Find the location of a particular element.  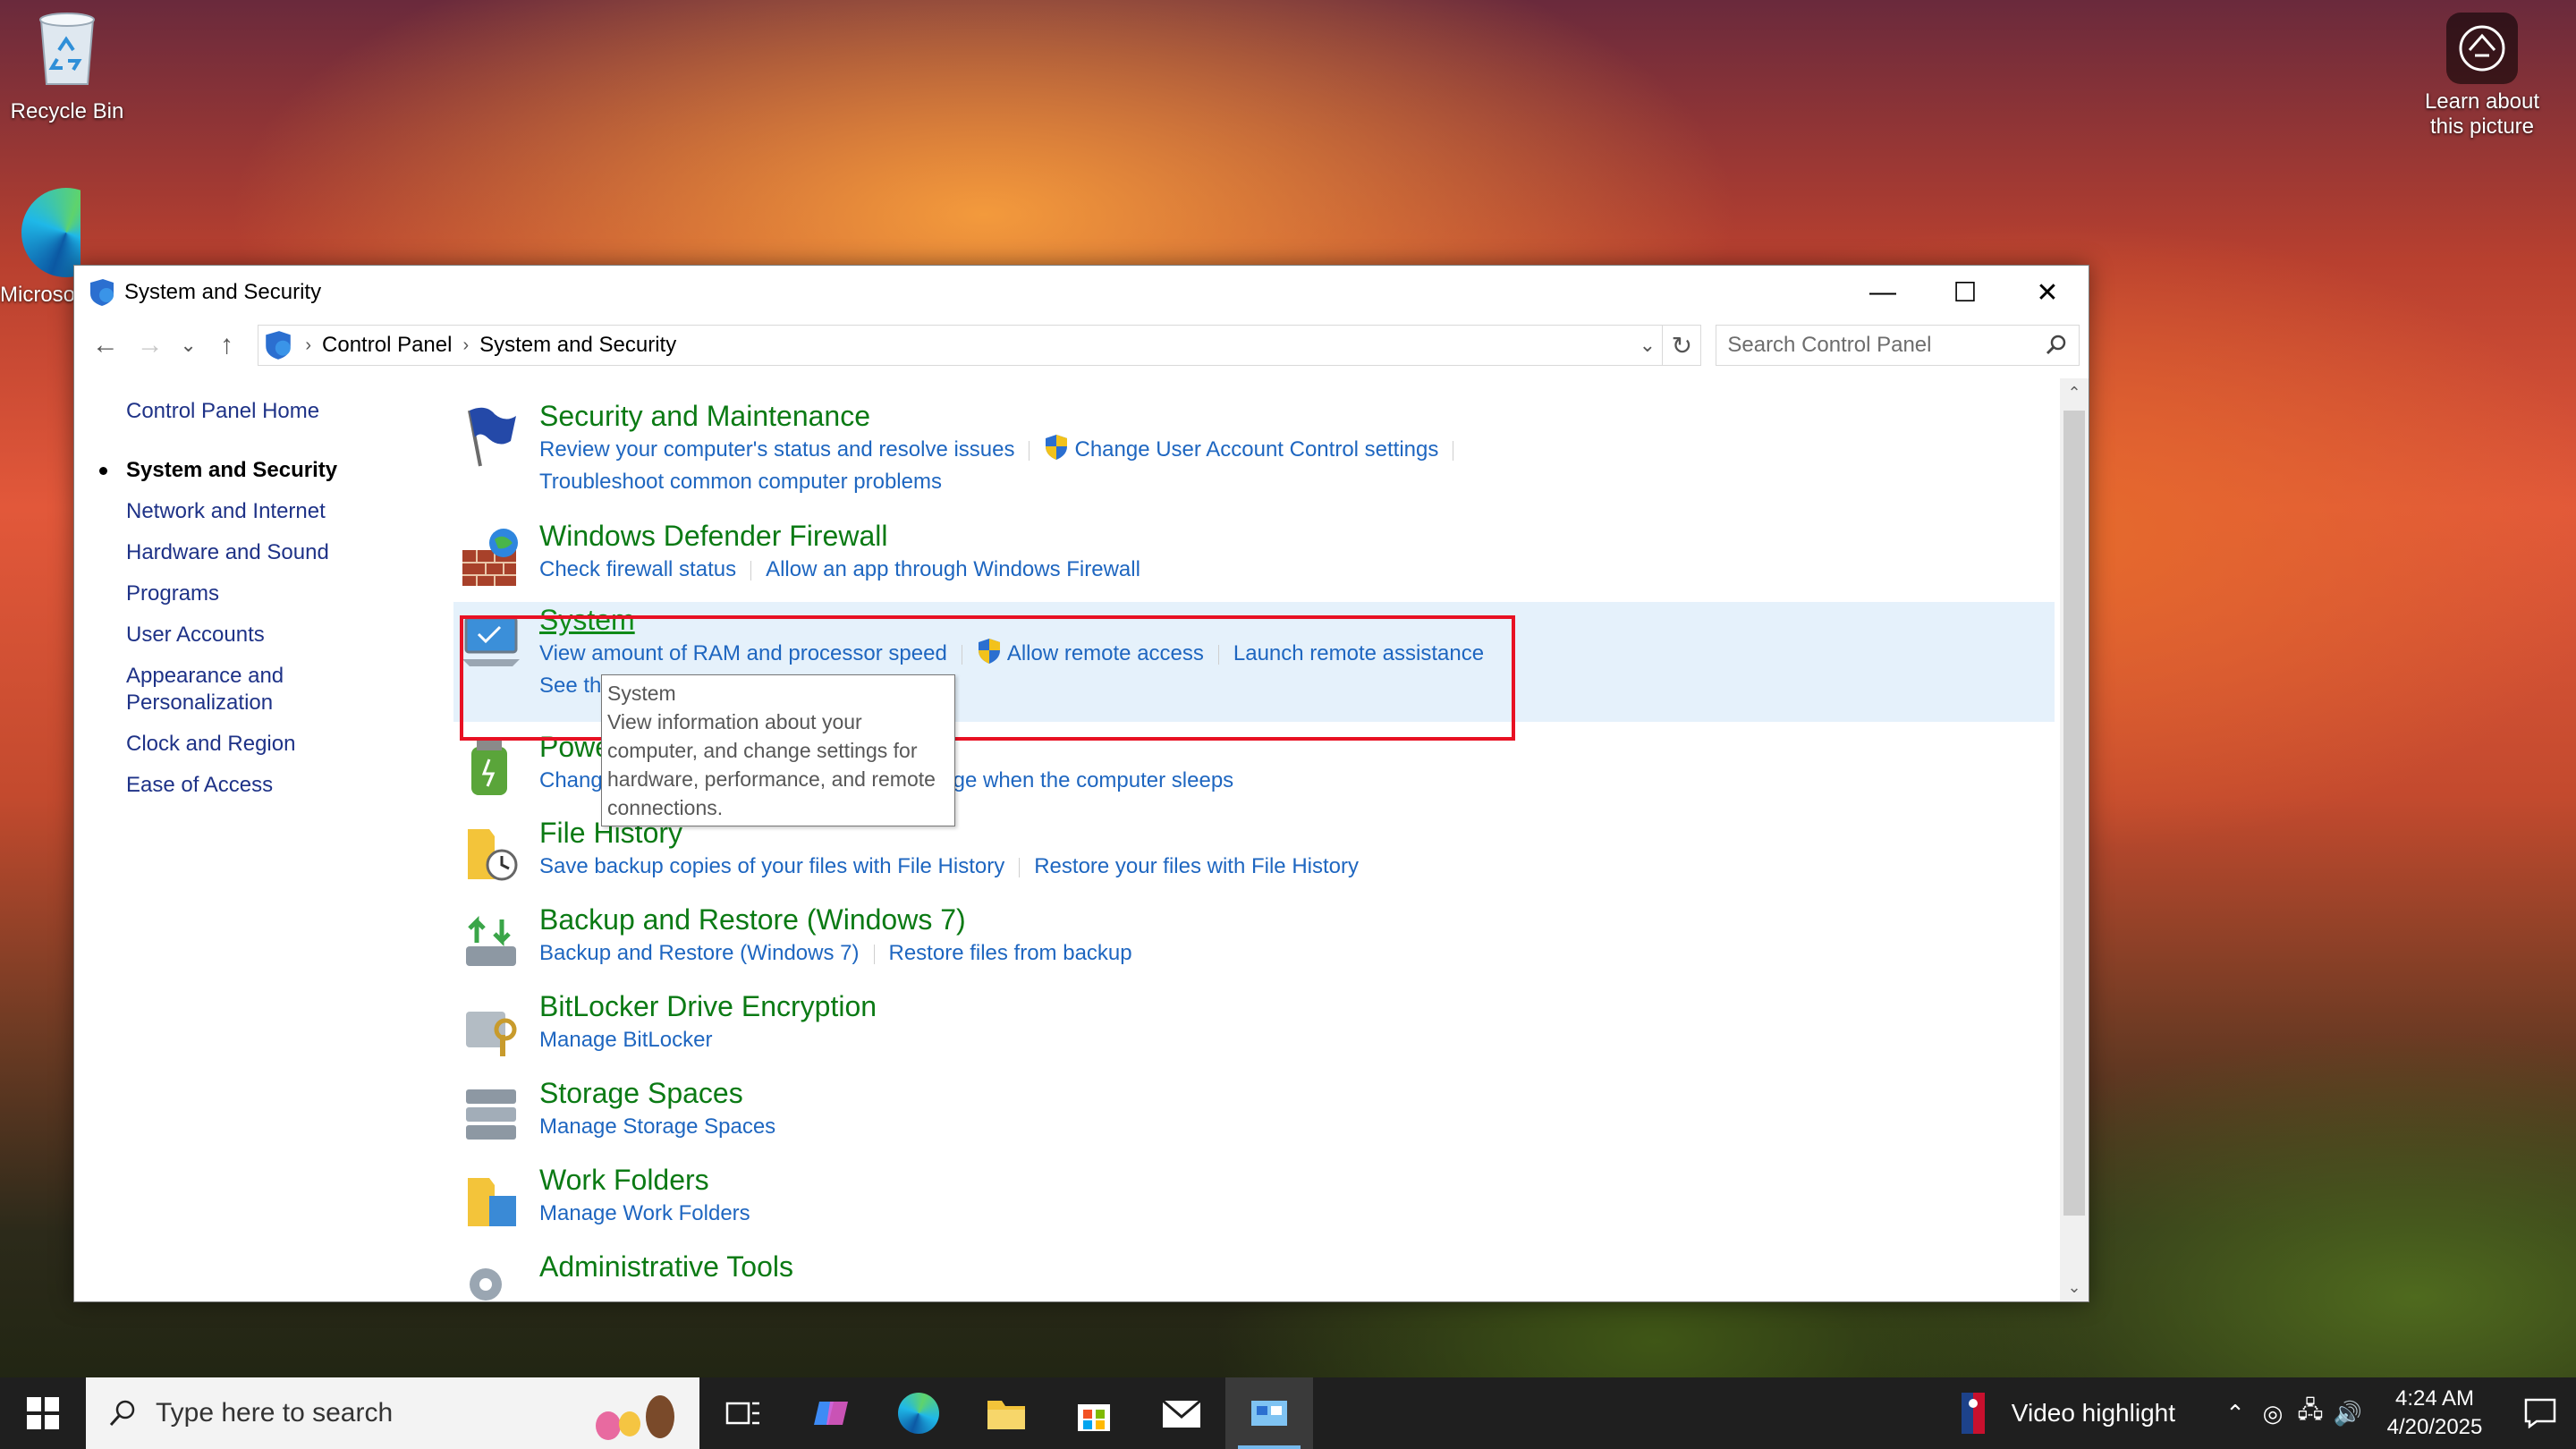

admin-tools-icon is located at coordinates (486, 1284).